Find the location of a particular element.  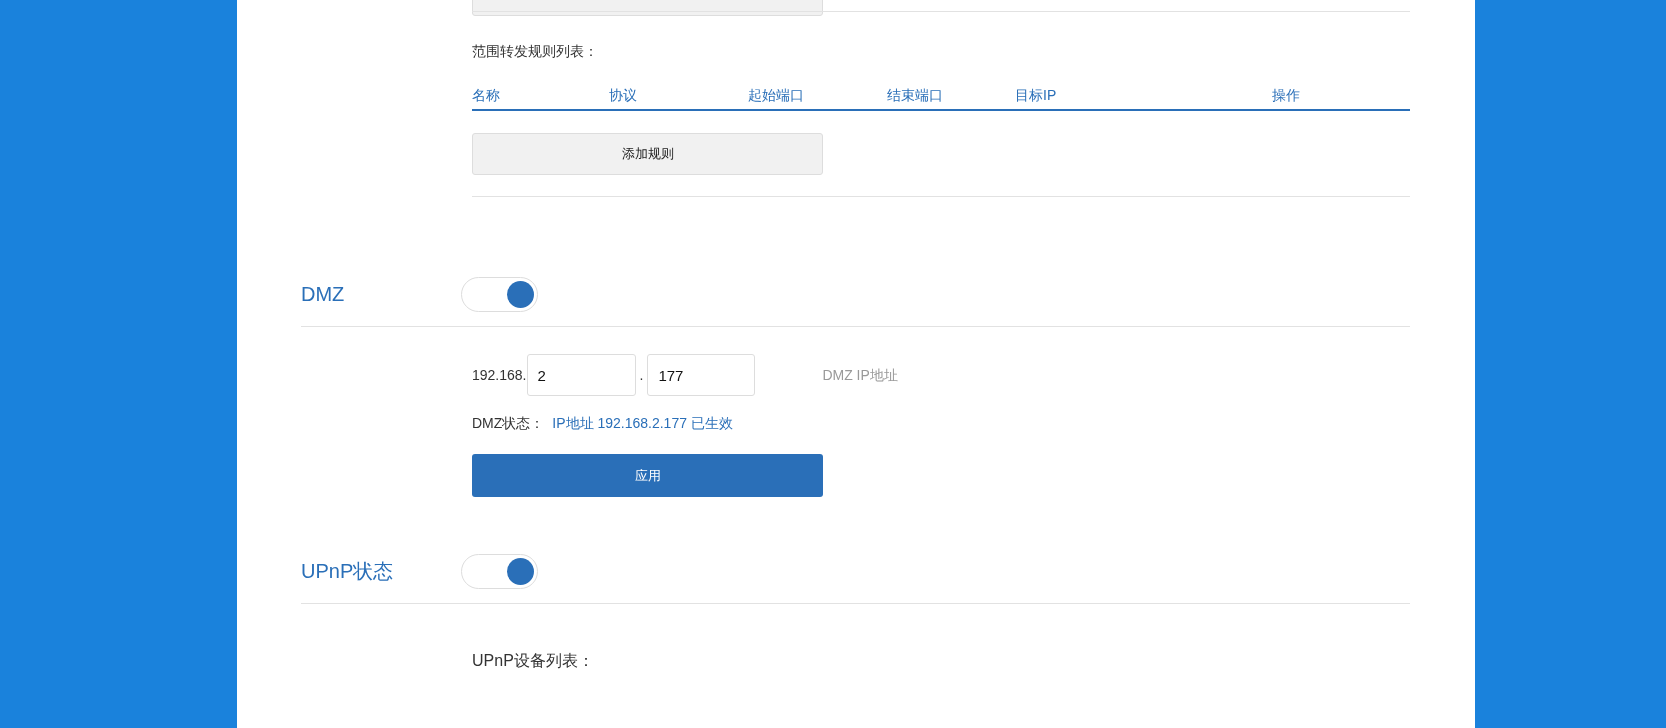

status-label: DMZ状态： is located at coordinates (508, 423).